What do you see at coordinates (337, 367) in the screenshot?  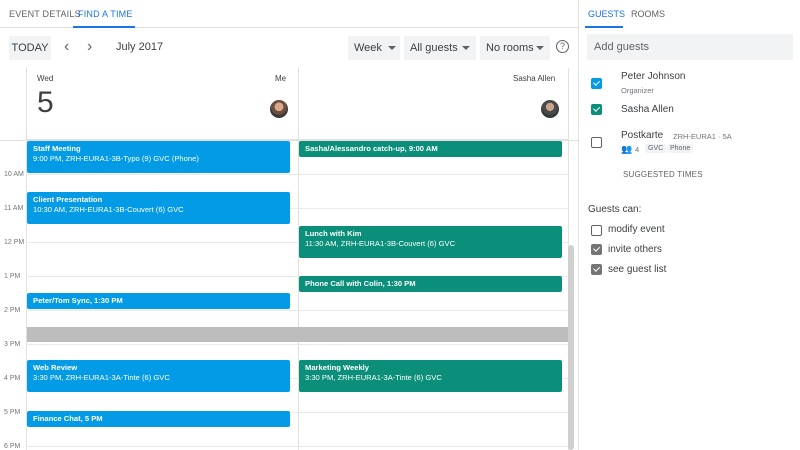 I see `event-title: Marketing Weekly` at bounding box center [337, 367].